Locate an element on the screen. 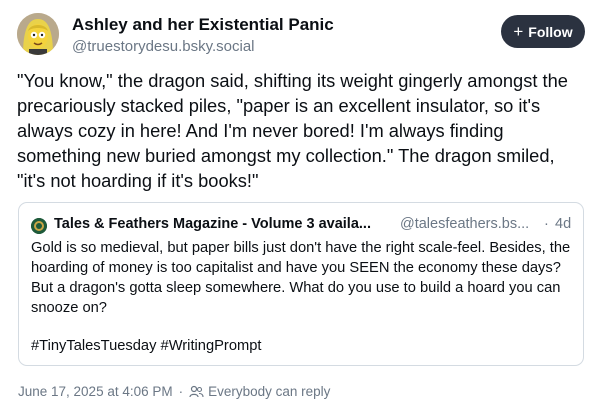 This screenshot has width=599, height=413. author-name: Ashley and her Existential Panic is located at coordinates (203, 25).